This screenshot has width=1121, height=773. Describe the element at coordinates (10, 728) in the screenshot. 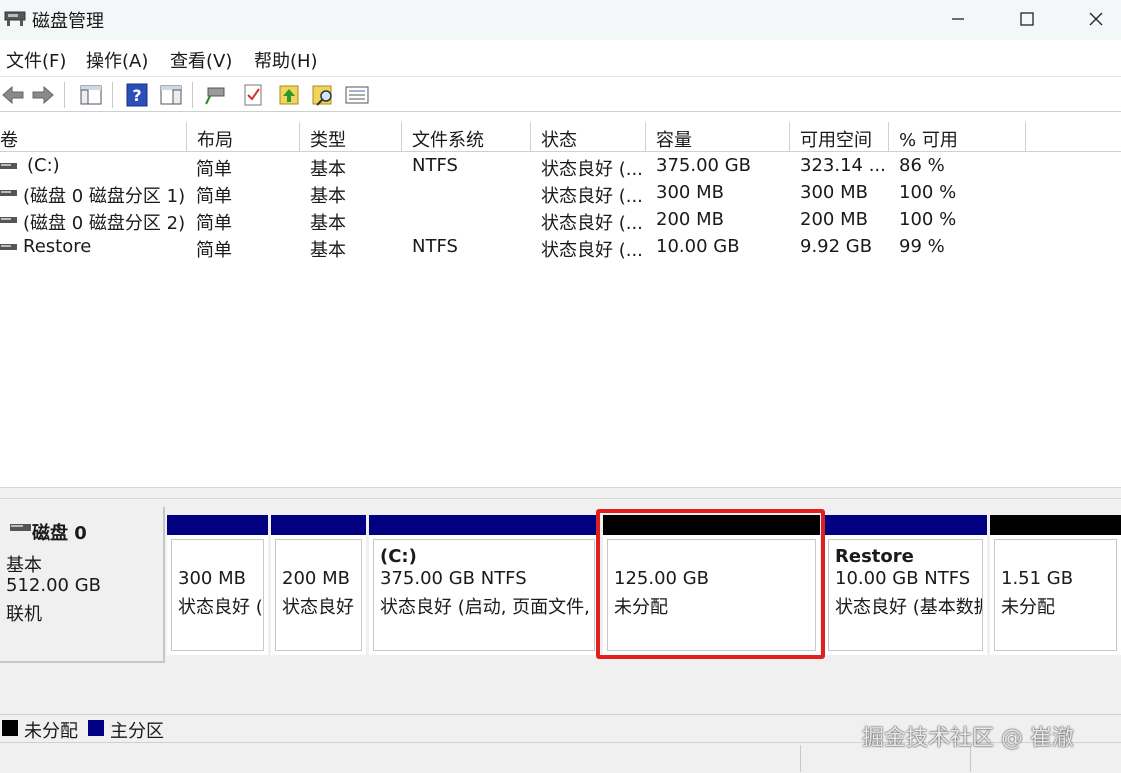

I see `legend-unallocated-swatch` at that location.